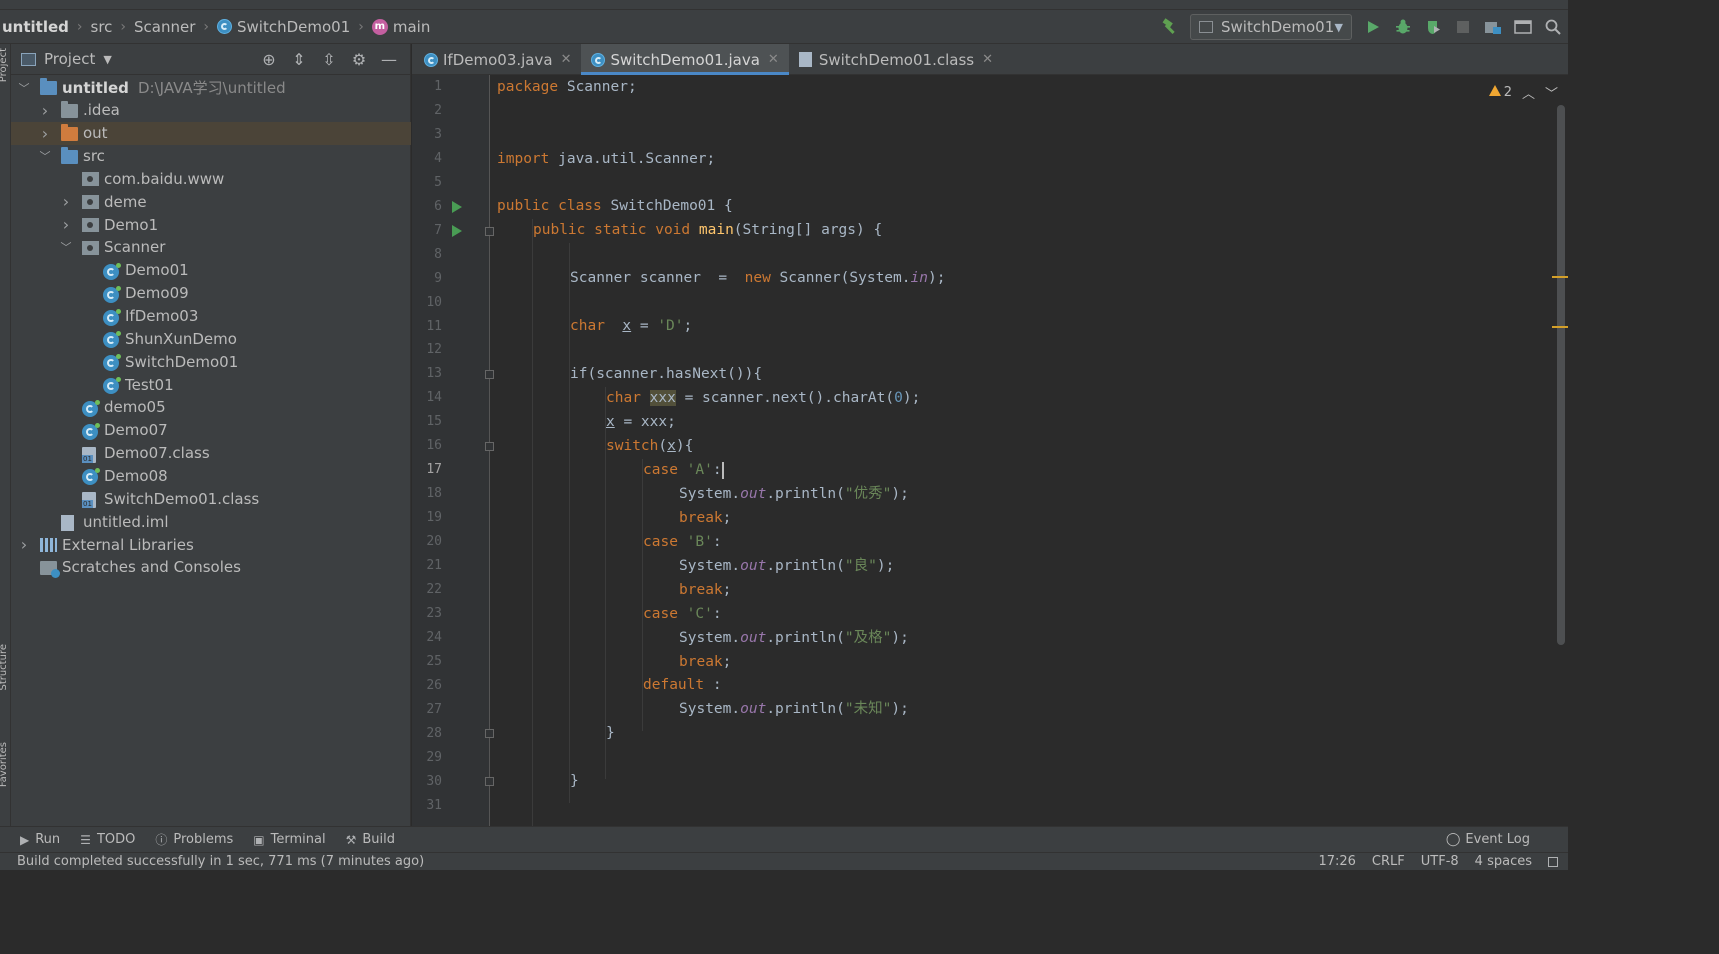 The height and width of the screenshot is (954, 1719). What do you see at coordinates (211, 384) in the screenshot?
I see `tree-item: Test01` at bounding box center [211, 384].